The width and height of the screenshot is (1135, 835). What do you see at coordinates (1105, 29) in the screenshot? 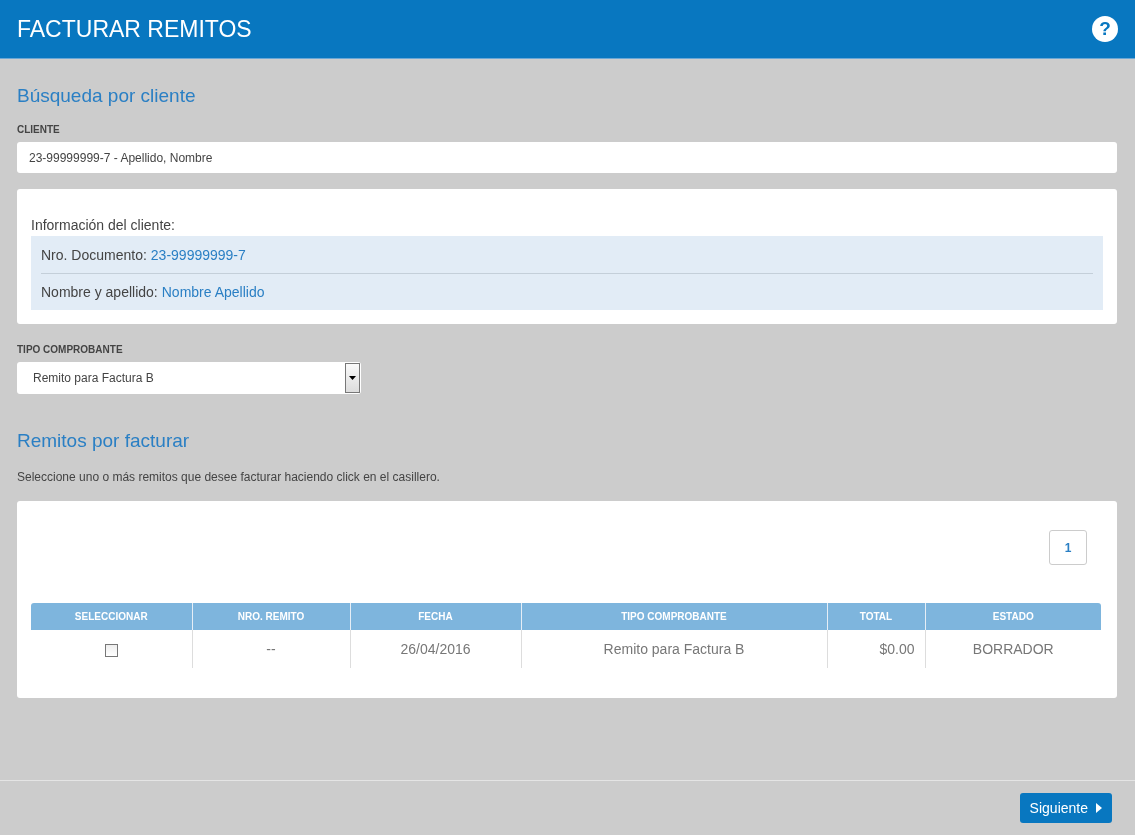
I see `help-button: ?` at bounding box center [1105, 29].